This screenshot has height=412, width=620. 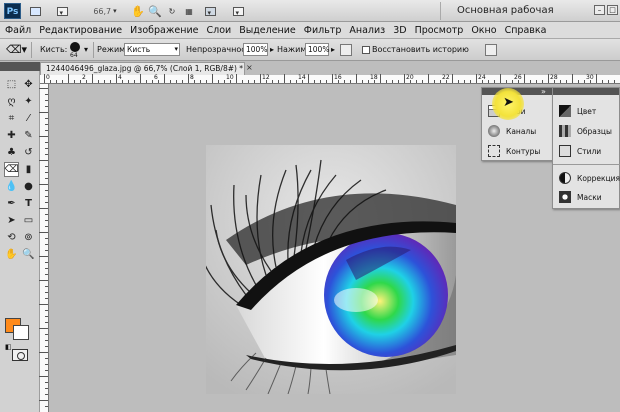 What do you see at coordinates (11, 220) in the screenshot?
I see `path-selection-tool-icon: ➤` at bounding box center [11, 220].